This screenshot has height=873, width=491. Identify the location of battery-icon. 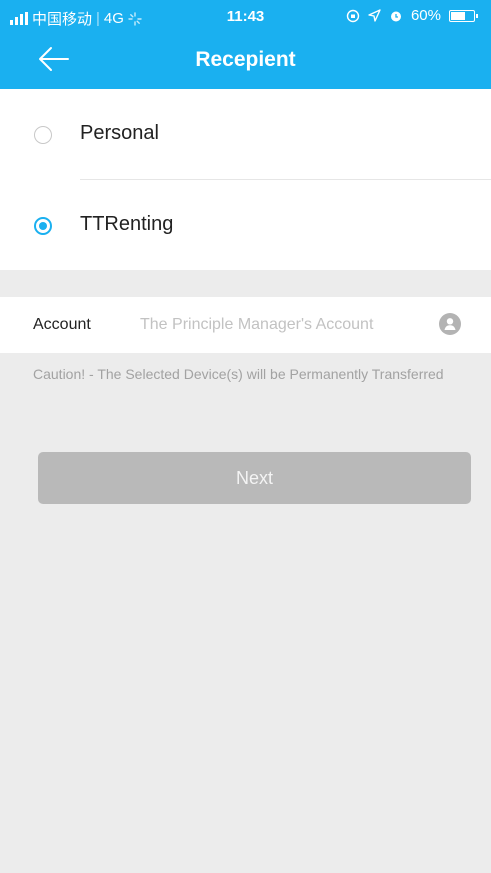
(463, 15).